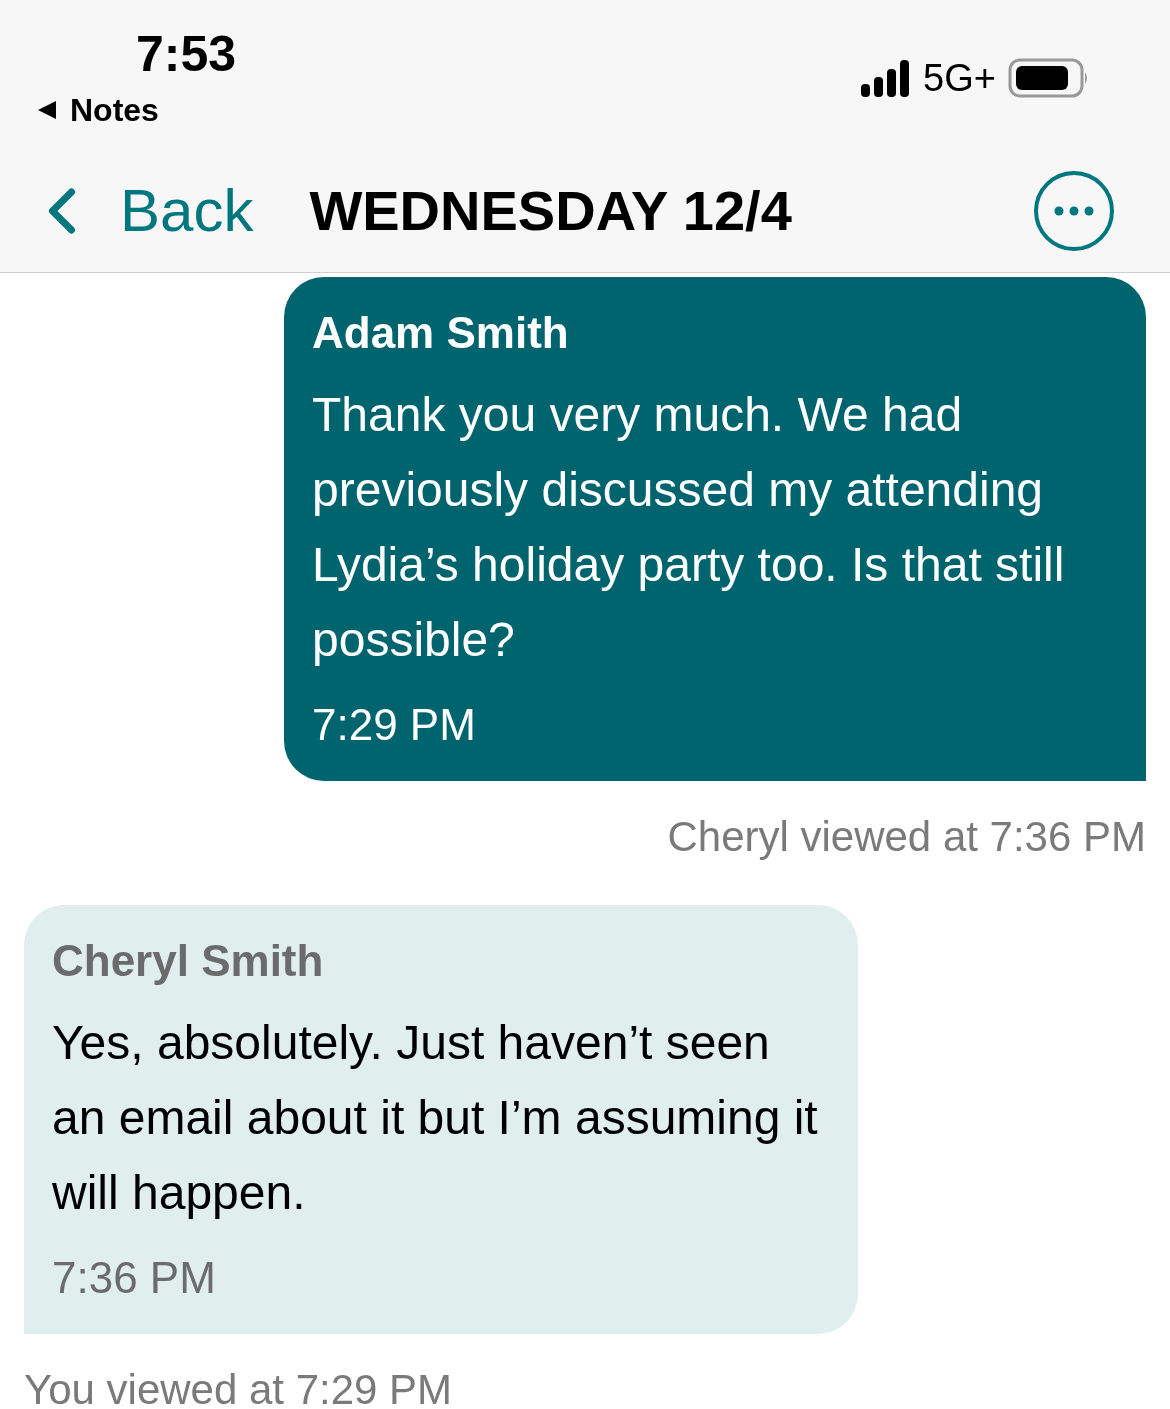  I want to click on read-receipt: You viewed at 7:29 PM, so click(238, 1387).